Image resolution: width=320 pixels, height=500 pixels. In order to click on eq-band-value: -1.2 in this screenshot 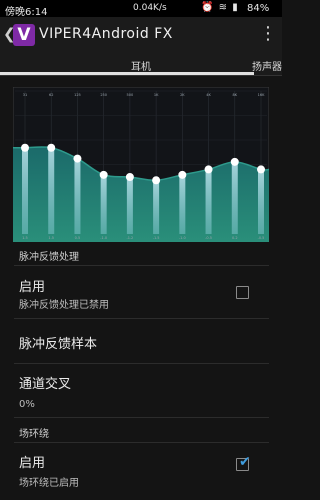, I will do `click(129, 238)`.